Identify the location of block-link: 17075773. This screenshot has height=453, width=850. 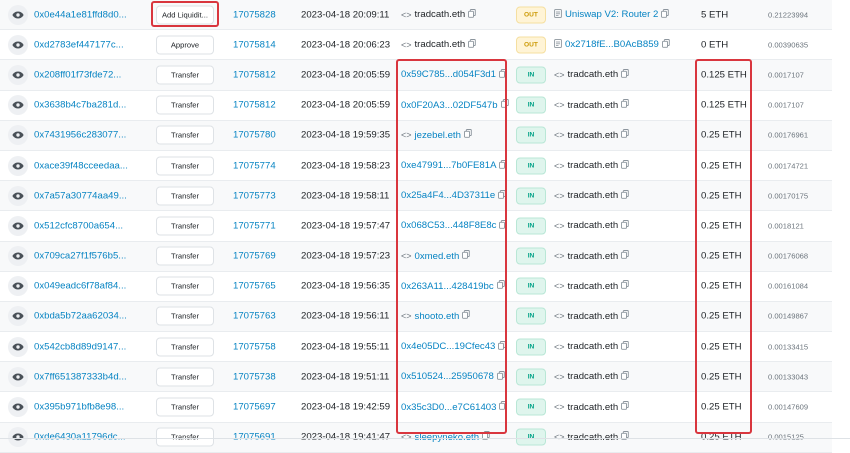
(254, 195).